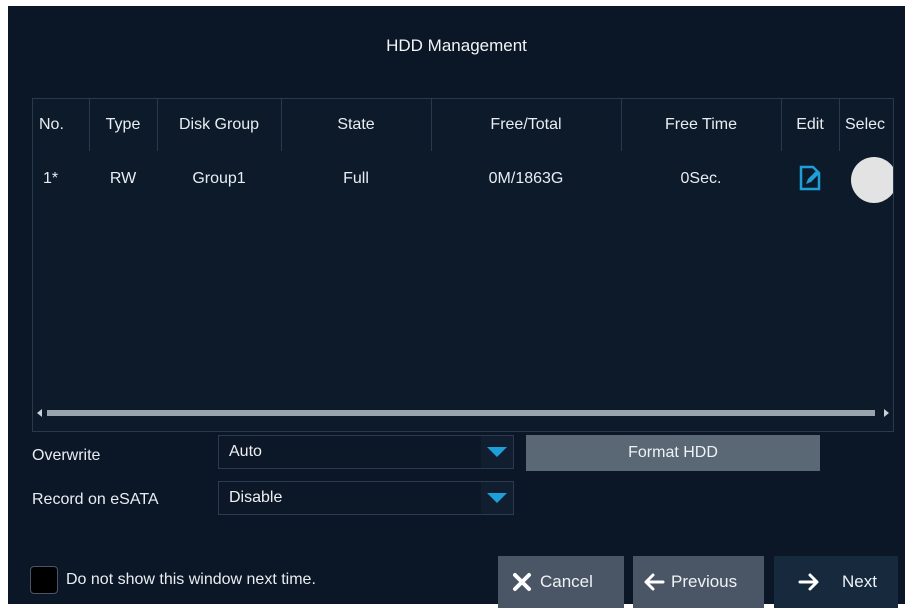 The width and height of the screenshot is (913, 610). Describe the element at coordinates (526, 125) in the screenshot. I see `column-header-free-total: Free/Total` at that location.